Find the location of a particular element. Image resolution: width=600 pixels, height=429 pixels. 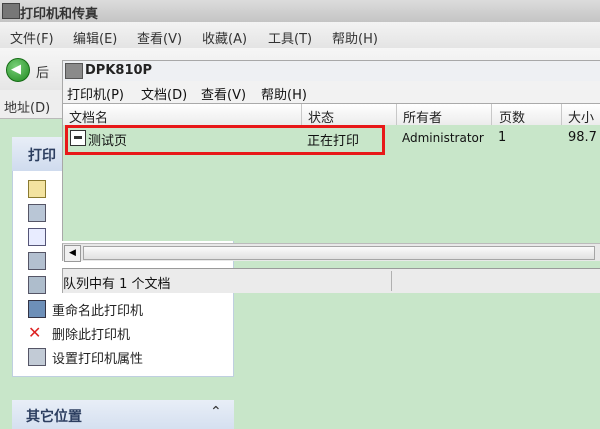

highlight-box is located at coordinates (225, 140).